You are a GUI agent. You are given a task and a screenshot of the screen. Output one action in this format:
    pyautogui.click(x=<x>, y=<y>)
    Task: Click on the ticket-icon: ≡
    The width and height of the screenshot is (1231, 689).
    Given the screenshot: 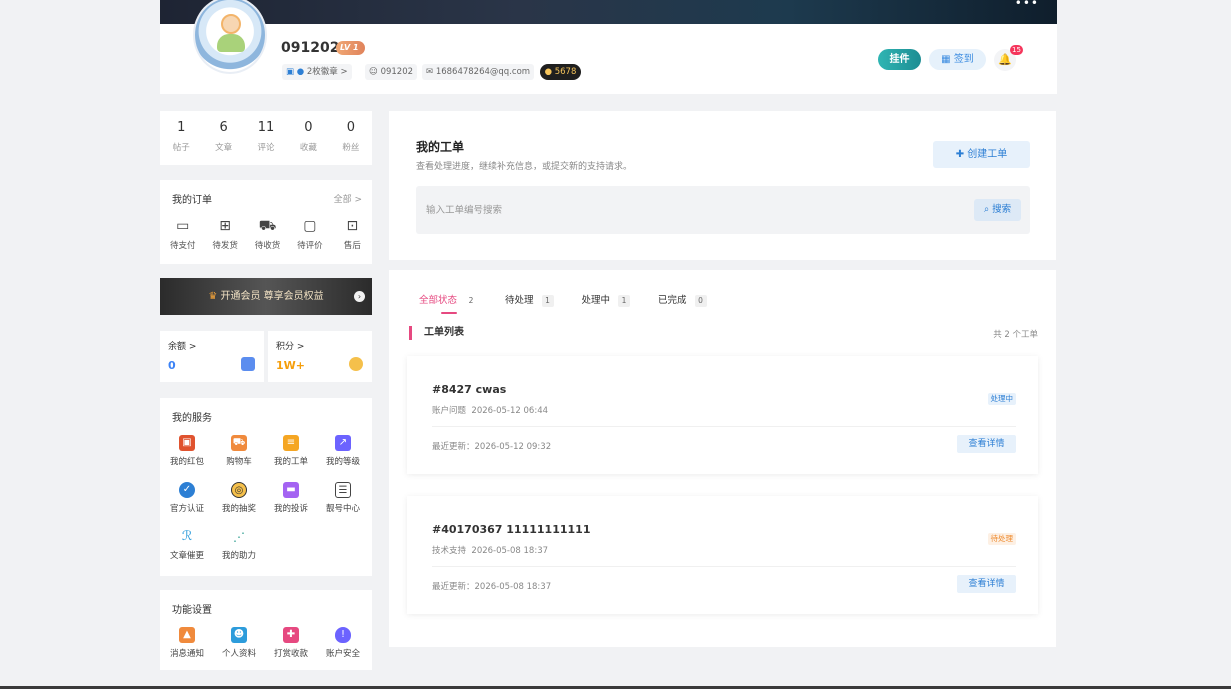 What is the action you would take?
    pyautogui.click(x=291, y=443)
    